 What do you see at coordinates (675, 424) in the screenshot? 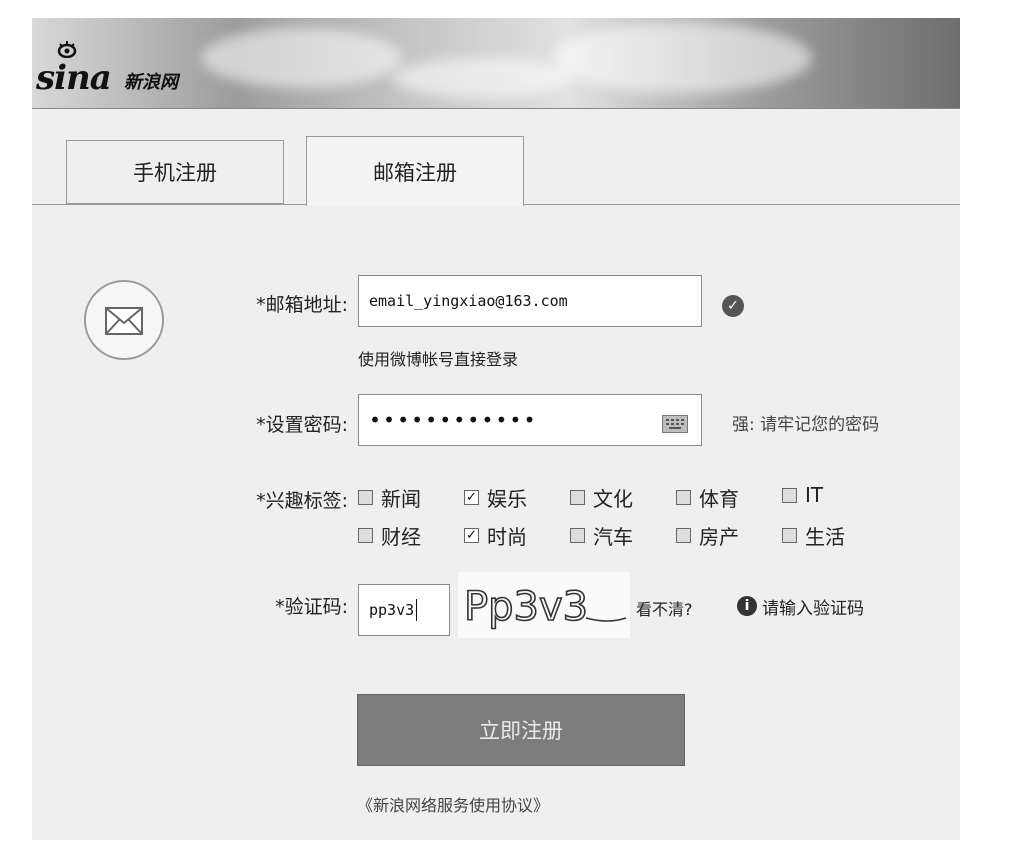
I see `keyboard-icon` at bounding box center [675, 424].